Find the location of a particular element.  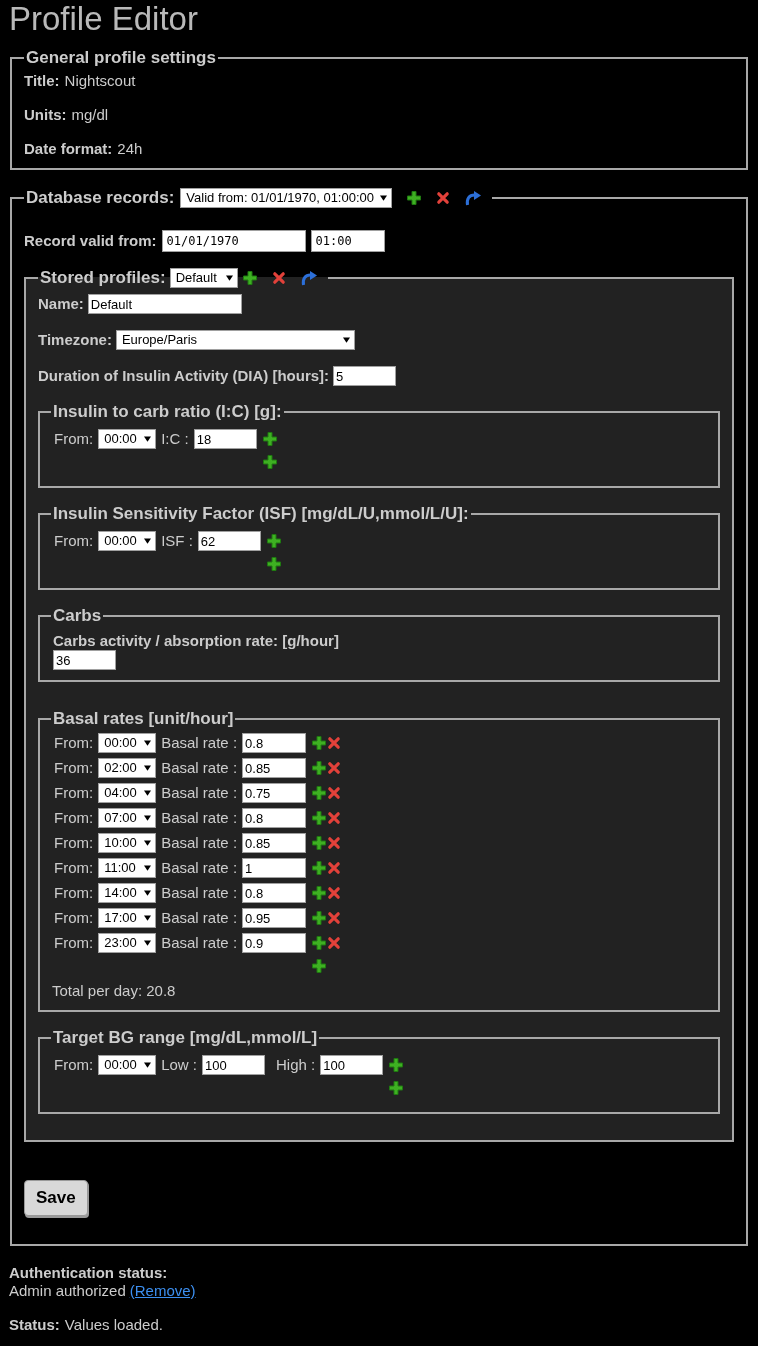

isf-input: 62 is located at coordinates (229, 541).